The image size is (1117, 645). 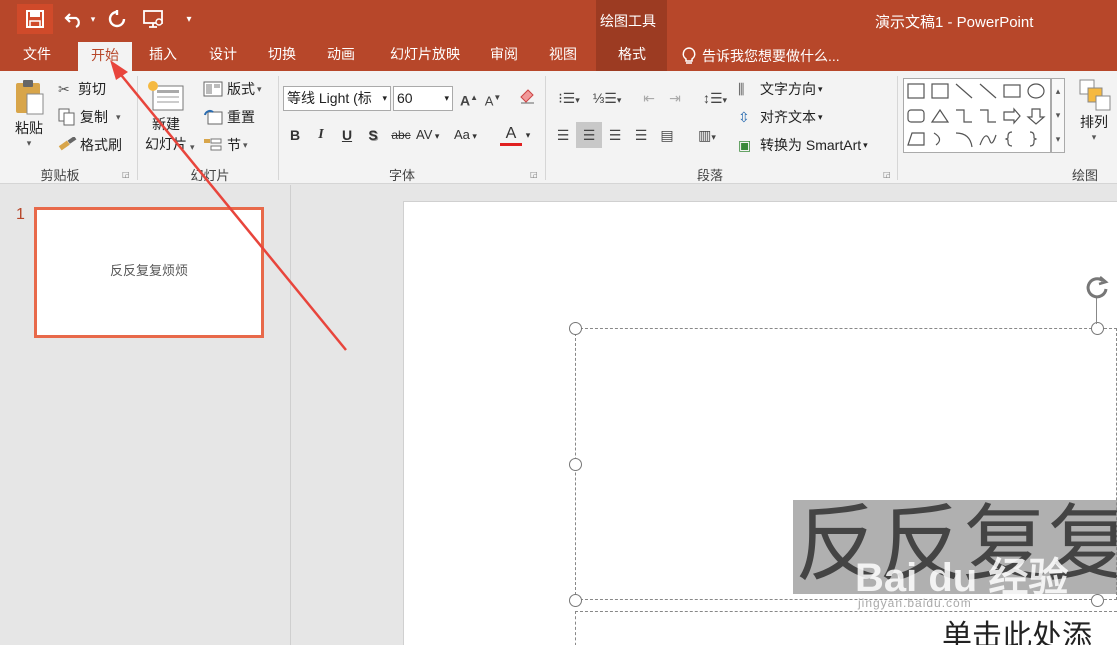 I want to click on annotation-arrow, so click(x=228, y=205).